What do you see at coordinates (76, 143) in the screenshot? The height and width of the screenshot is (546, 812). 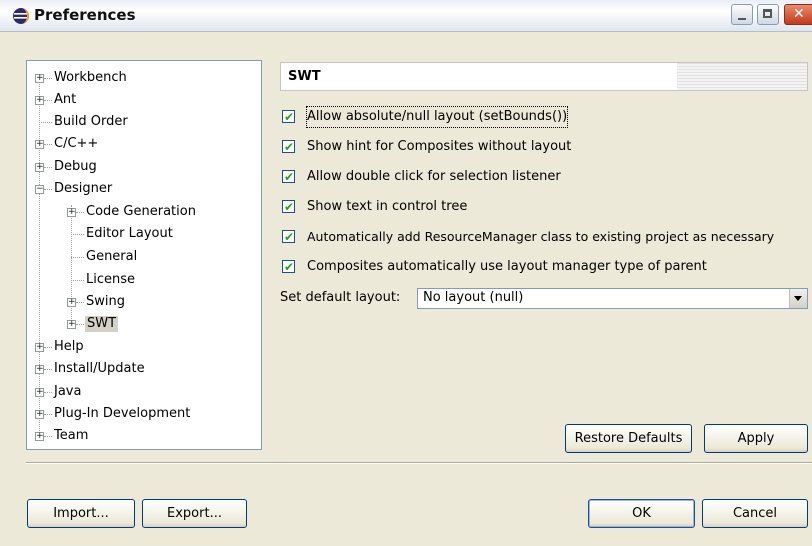 I see `tree-item-label: C/C++` at bounding box center [76, 143].